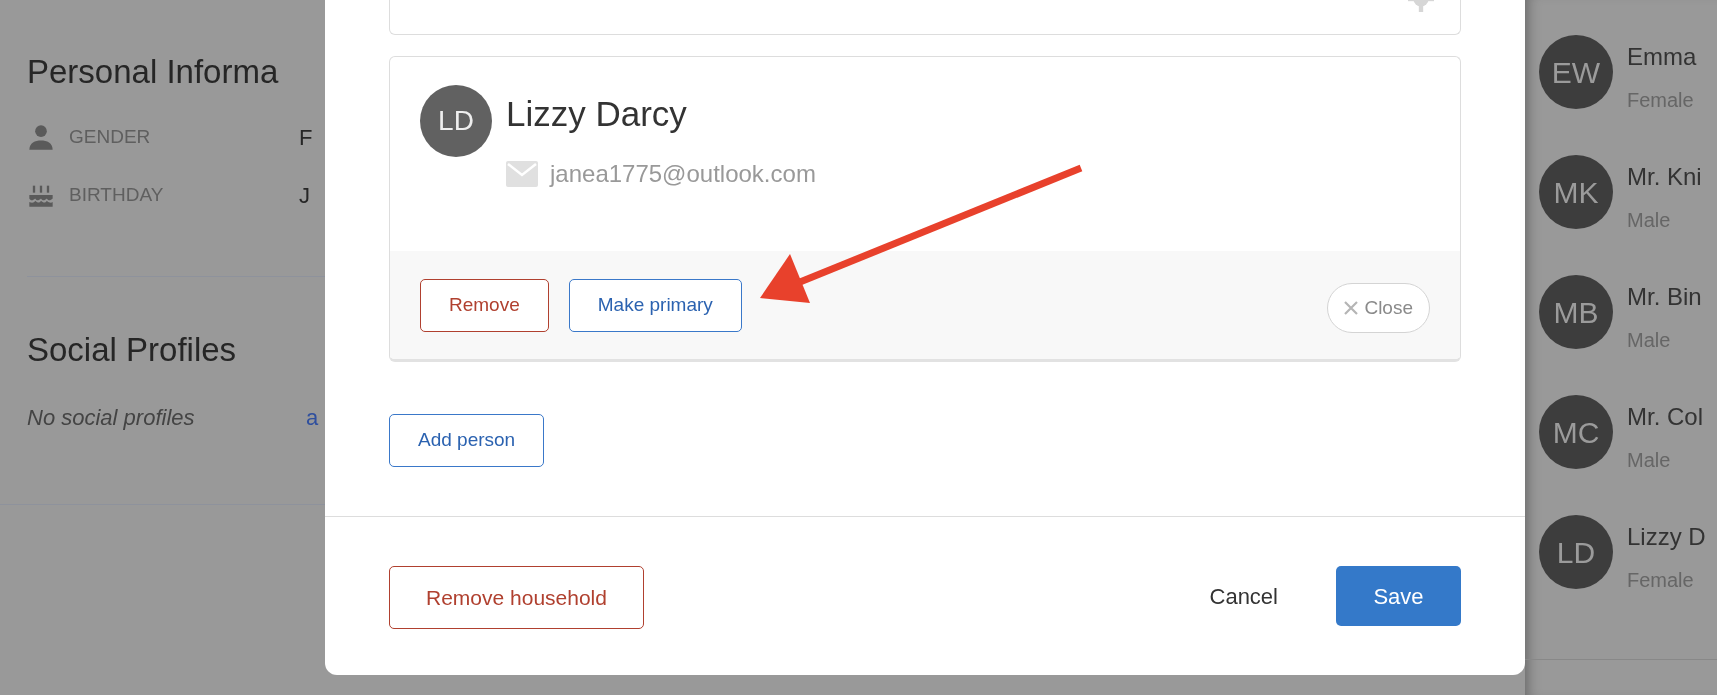  I want to click on remove-button: Remove, so click(484, 305).